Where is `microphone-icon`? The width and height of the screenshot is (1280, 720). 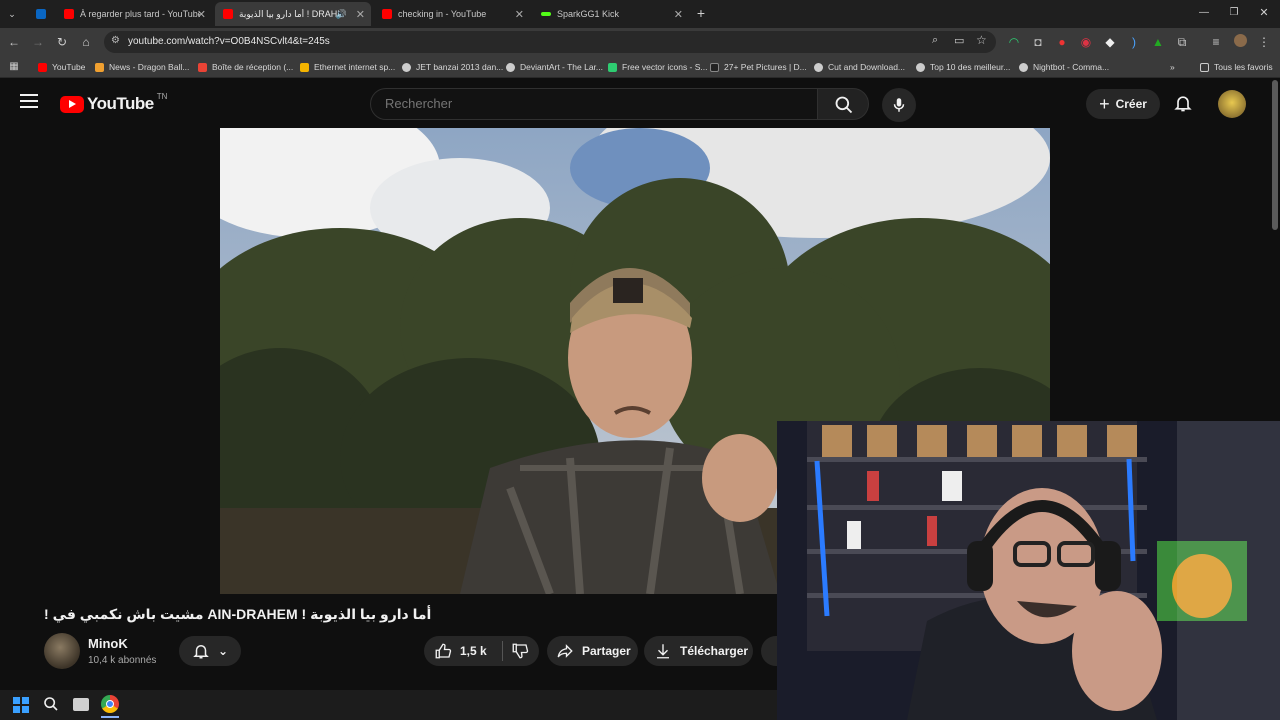 microphone-icon is located at coordinates (899, 105).